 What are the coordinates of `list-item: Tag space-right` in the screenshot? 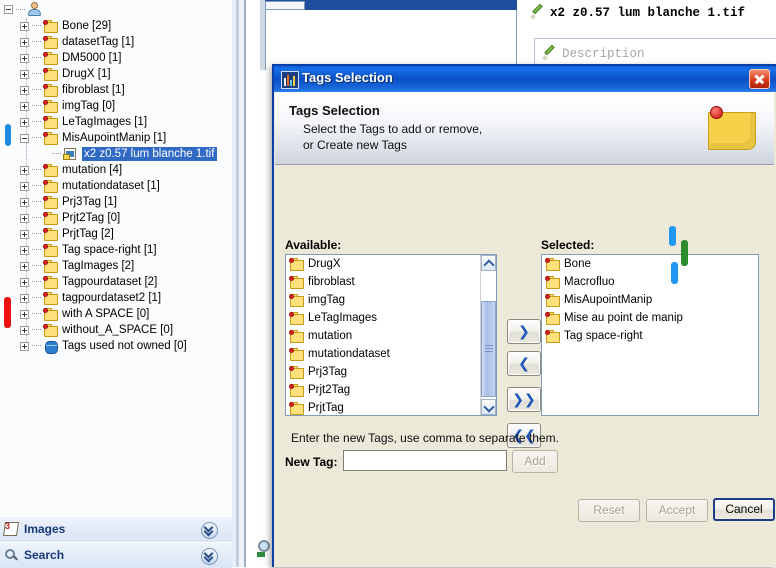 It's located at (650, 336).